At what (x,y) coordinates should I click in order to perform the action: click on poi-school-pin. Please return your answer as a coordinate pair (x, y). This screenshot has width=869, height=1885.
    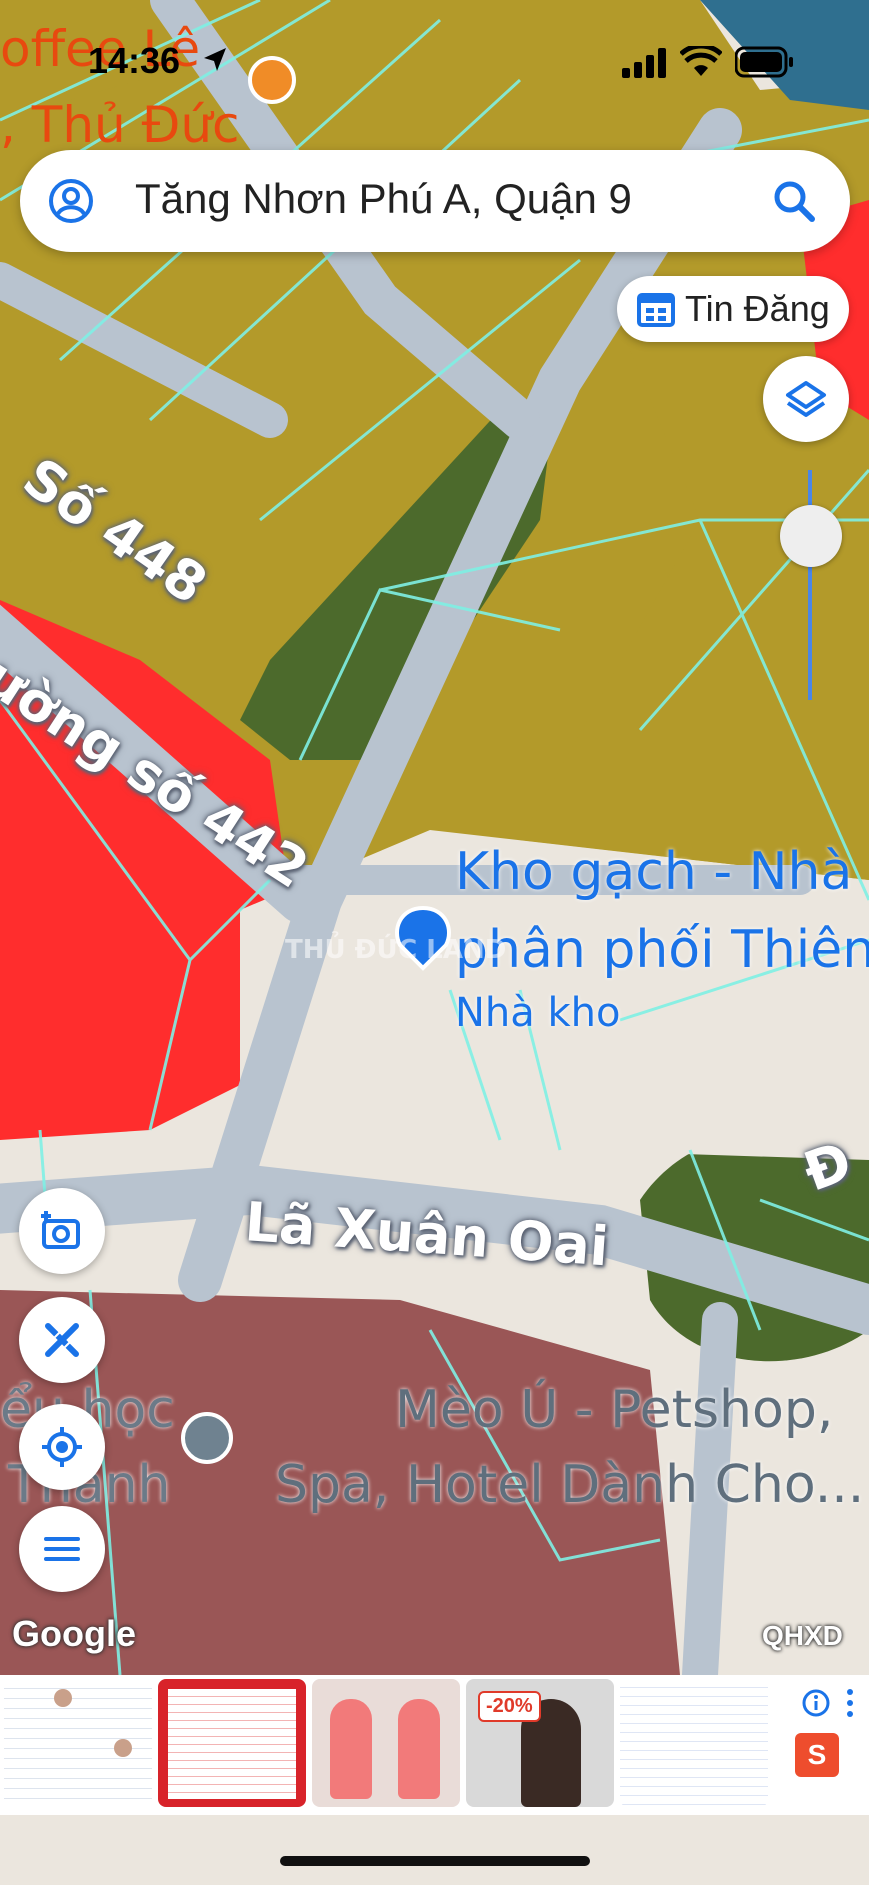
    Looking at the image, I should click on (207, 1438).